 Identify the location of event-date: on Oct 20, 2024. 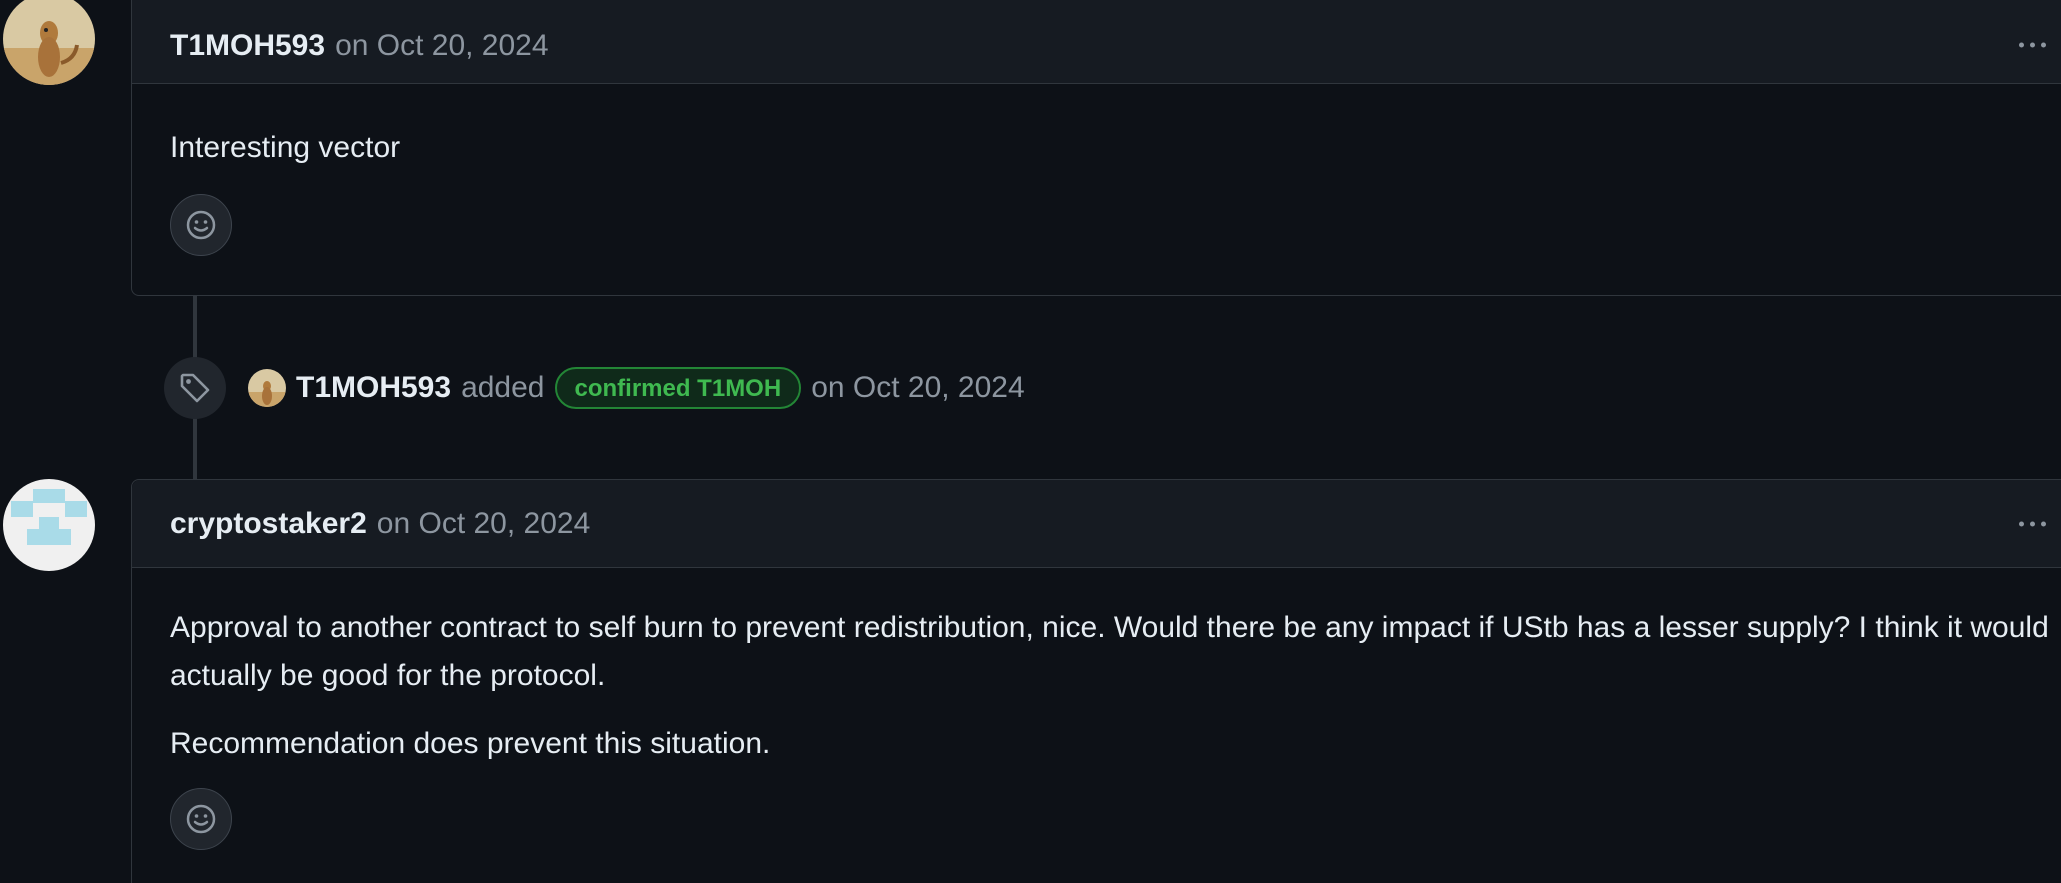
(918, 388).